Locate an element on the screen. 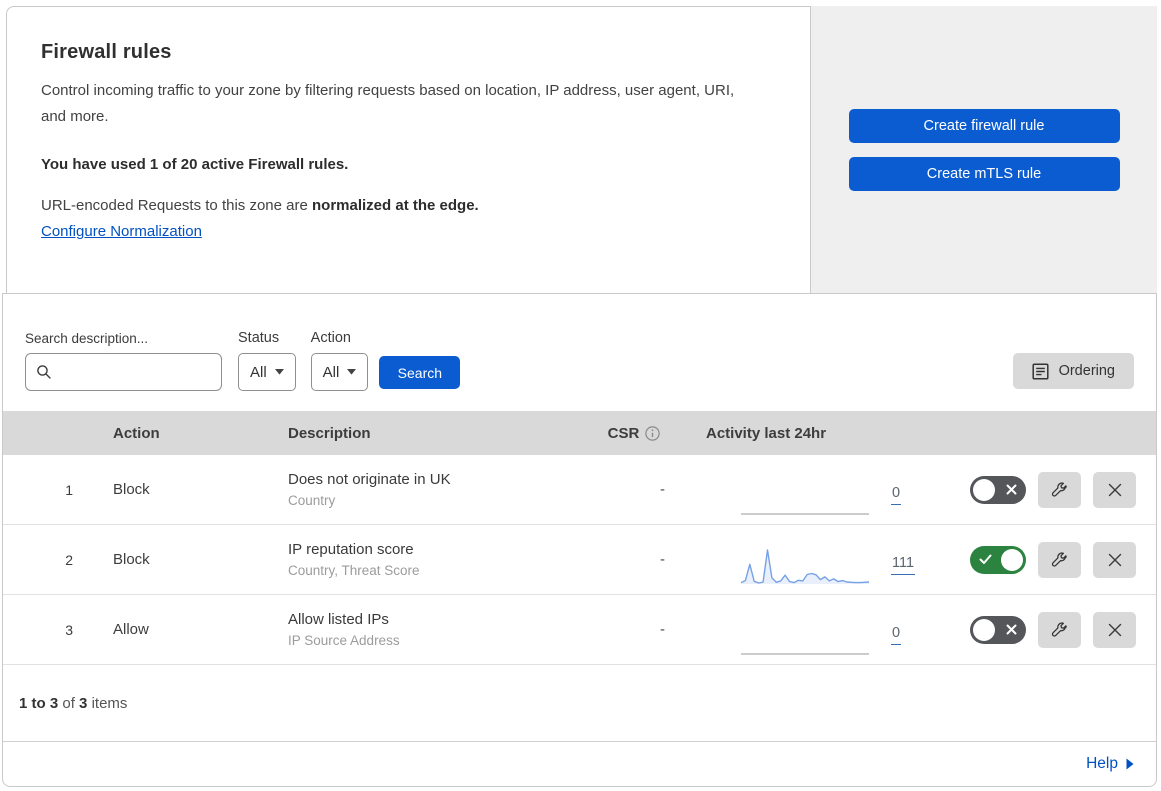 This screenshot has height=791, width=1161. check-icon is located at coordinates (985, 559).